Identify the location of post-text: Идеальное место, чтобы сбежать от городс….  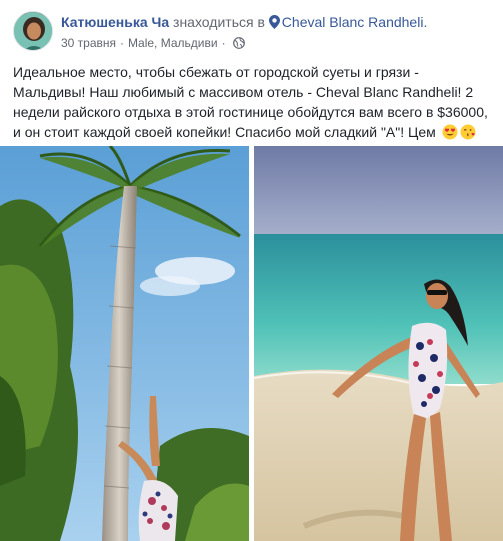
(252, 102).